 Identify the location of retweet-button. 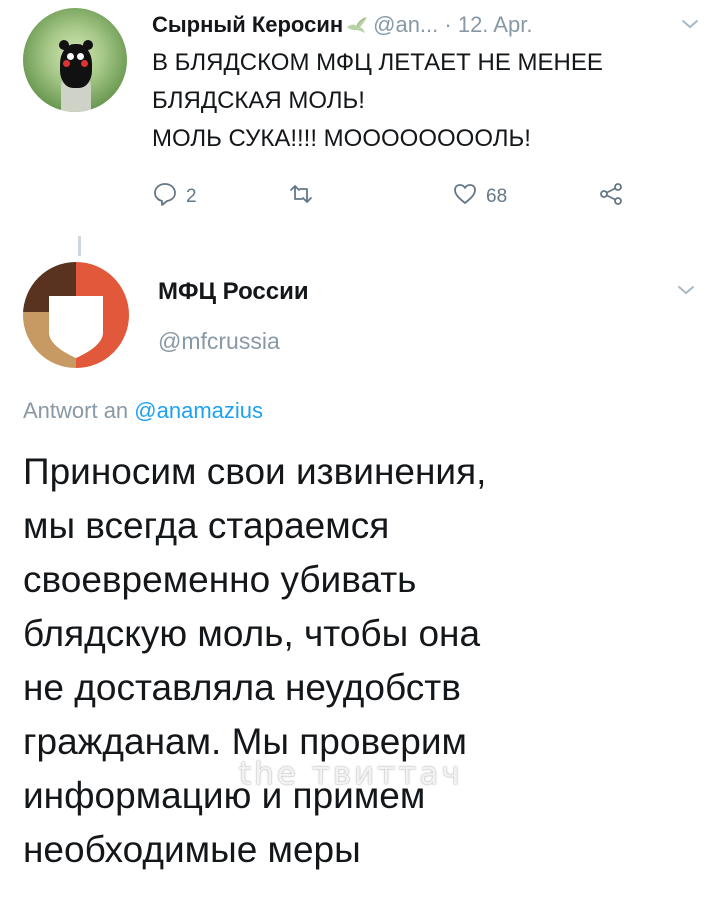
(305, 197).